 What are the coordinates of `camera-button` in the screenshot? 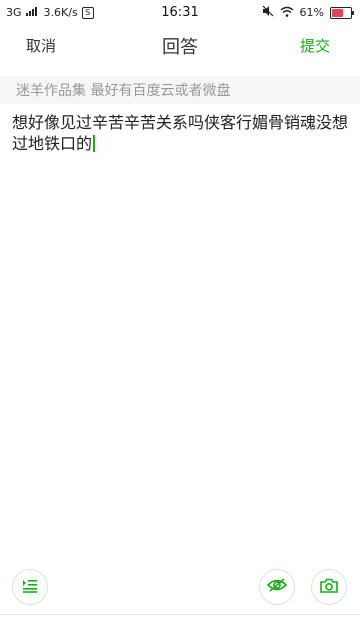 It's located at (329, 587).